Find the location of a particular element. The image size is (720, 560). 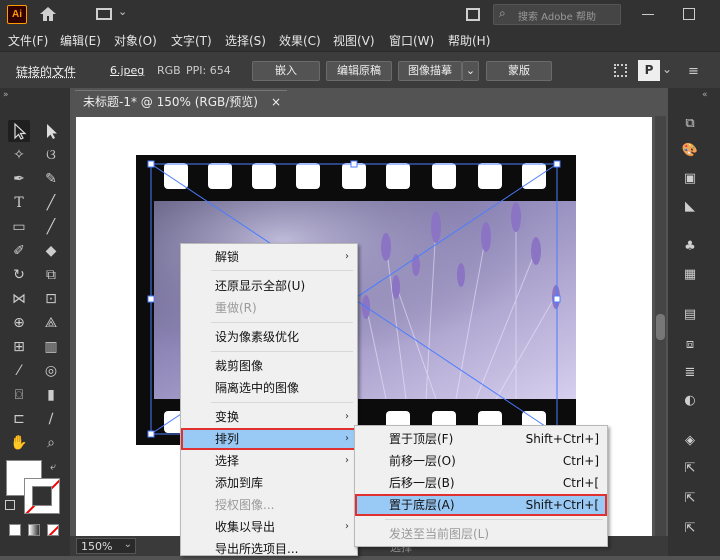

direct-selection-tool-icon is located at coordinates (51, 131).